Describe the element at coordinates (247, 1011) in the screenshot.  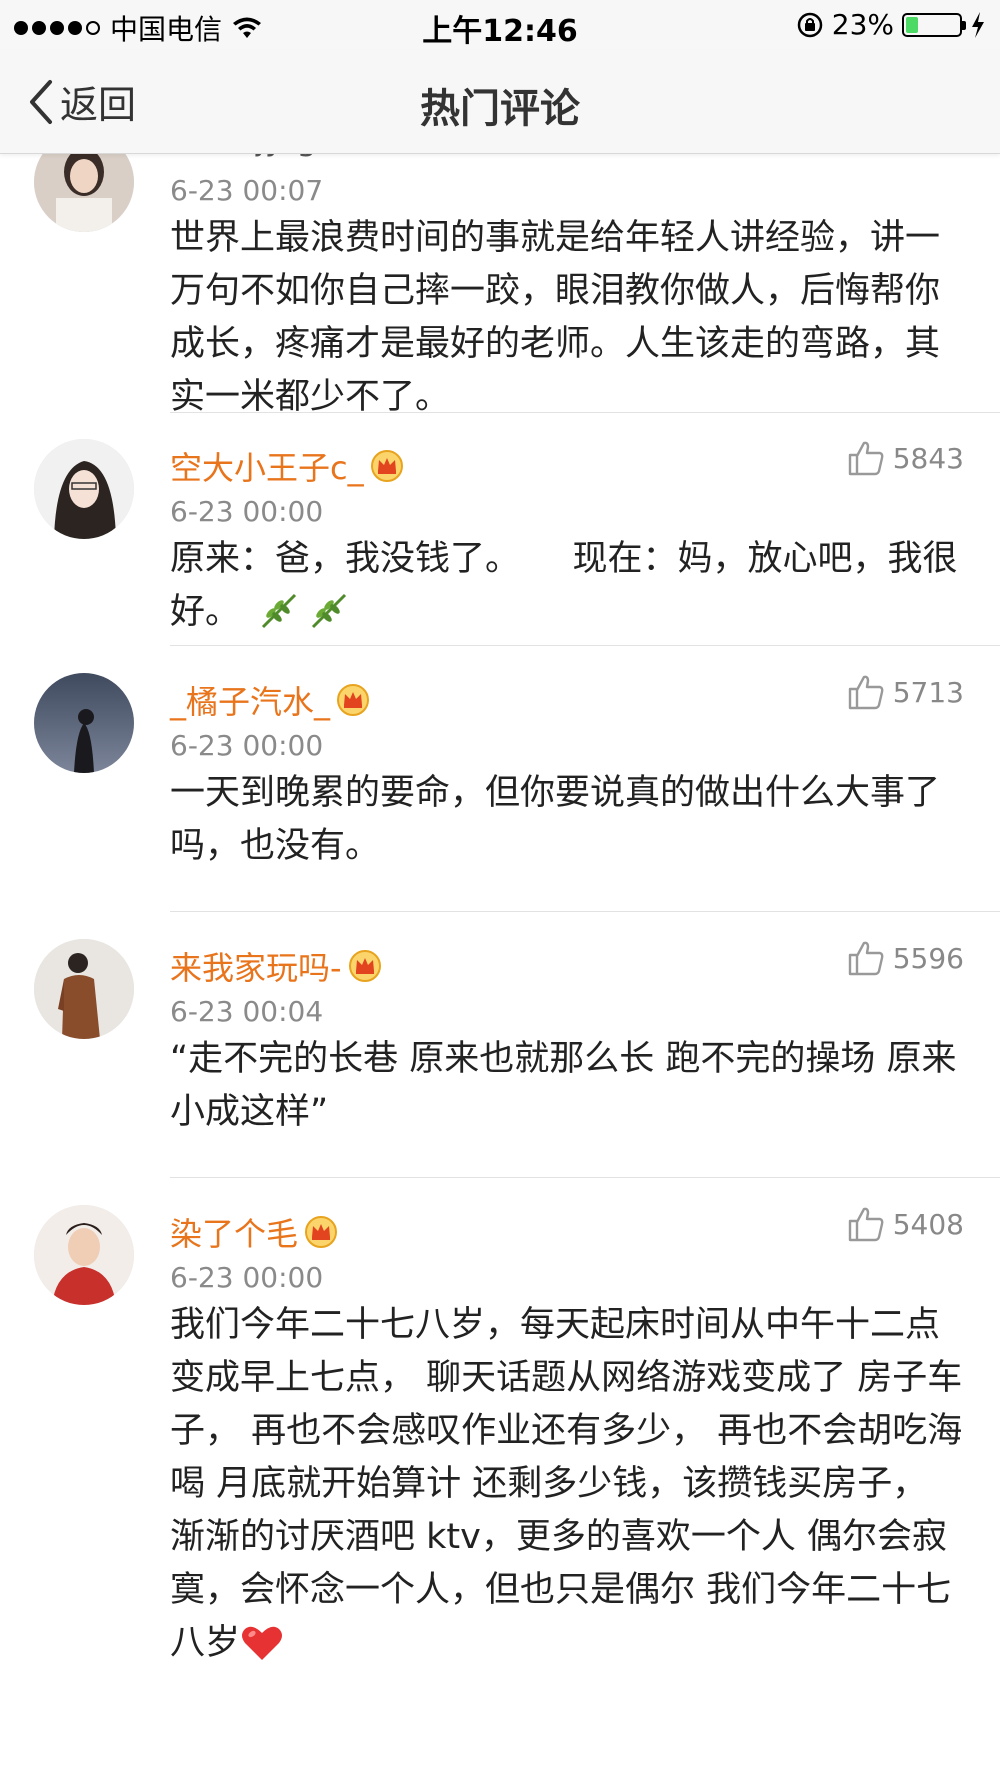
I see `comment-time: 6-23 00:04` at that location.